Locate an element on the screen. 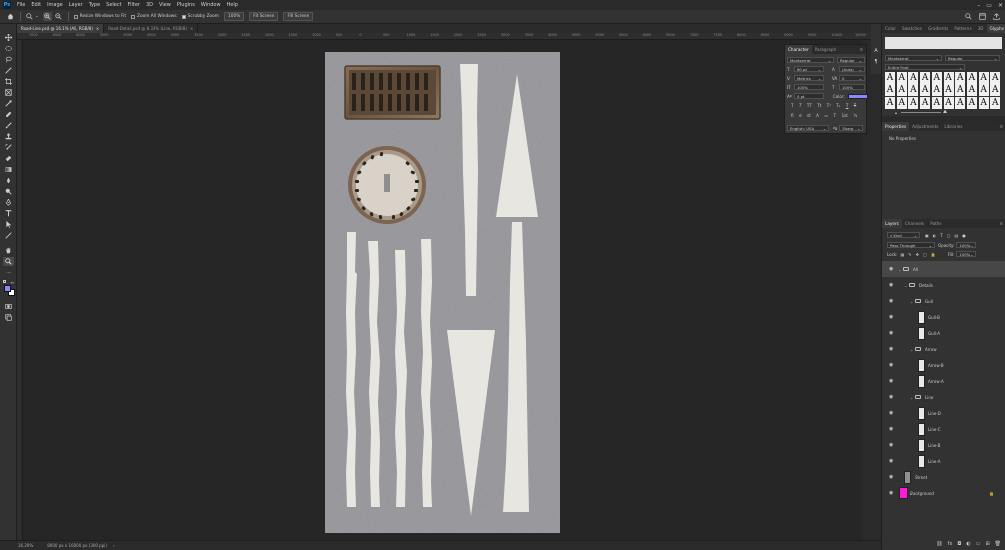  foreground-color-swatch is located at coordinates (7, 288).